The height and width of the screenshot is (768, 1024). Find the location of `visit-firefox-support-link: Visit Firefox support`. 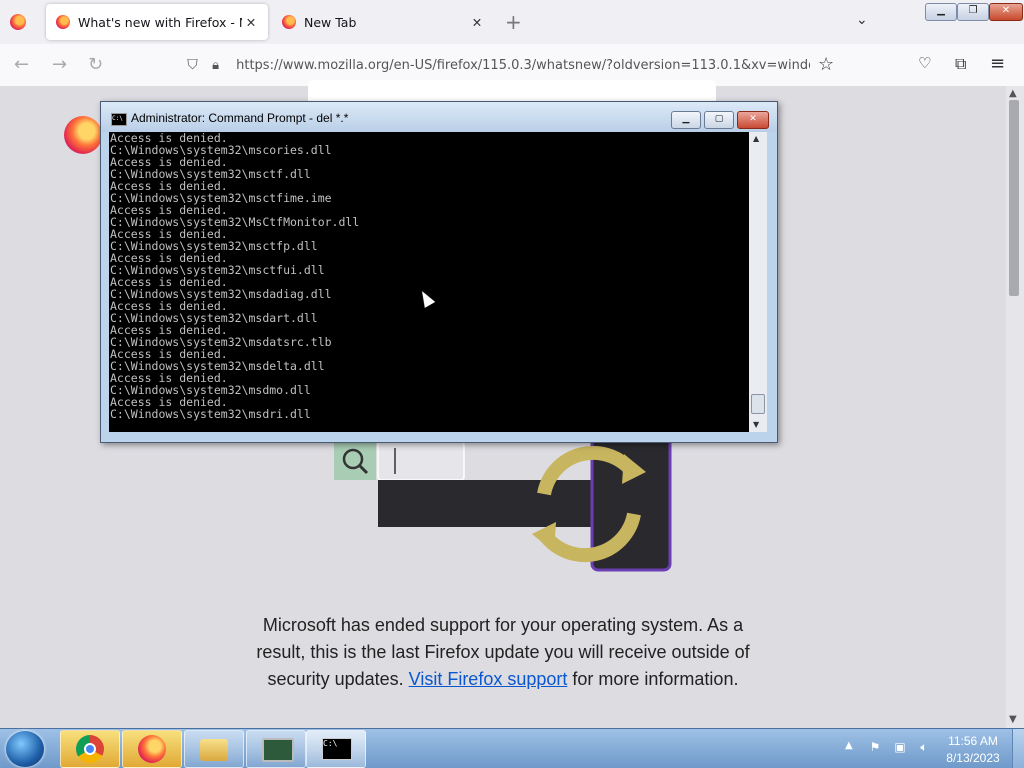

visit-firefox-support-link: Visit Firefox support is located at coordinates (488, 679).